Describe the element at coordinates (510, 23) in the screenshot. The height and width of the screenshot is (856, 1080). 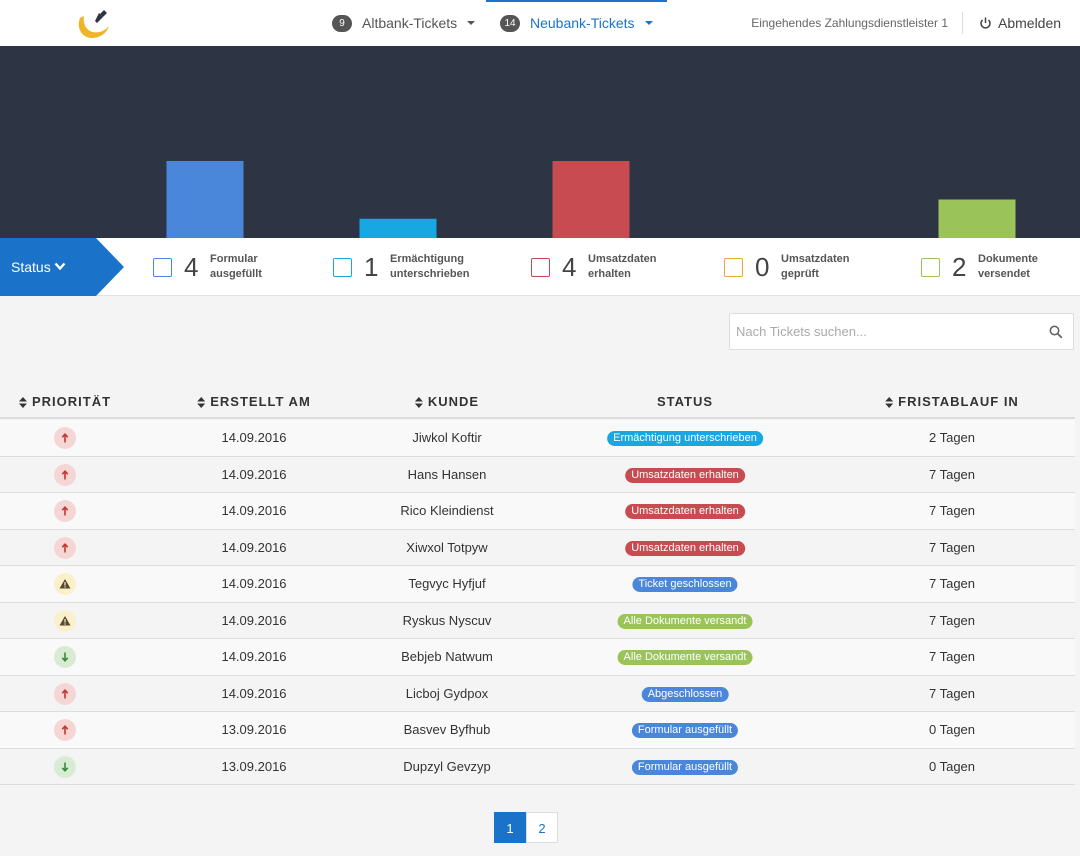
I see `neubank-count-badge: 14` at that location.